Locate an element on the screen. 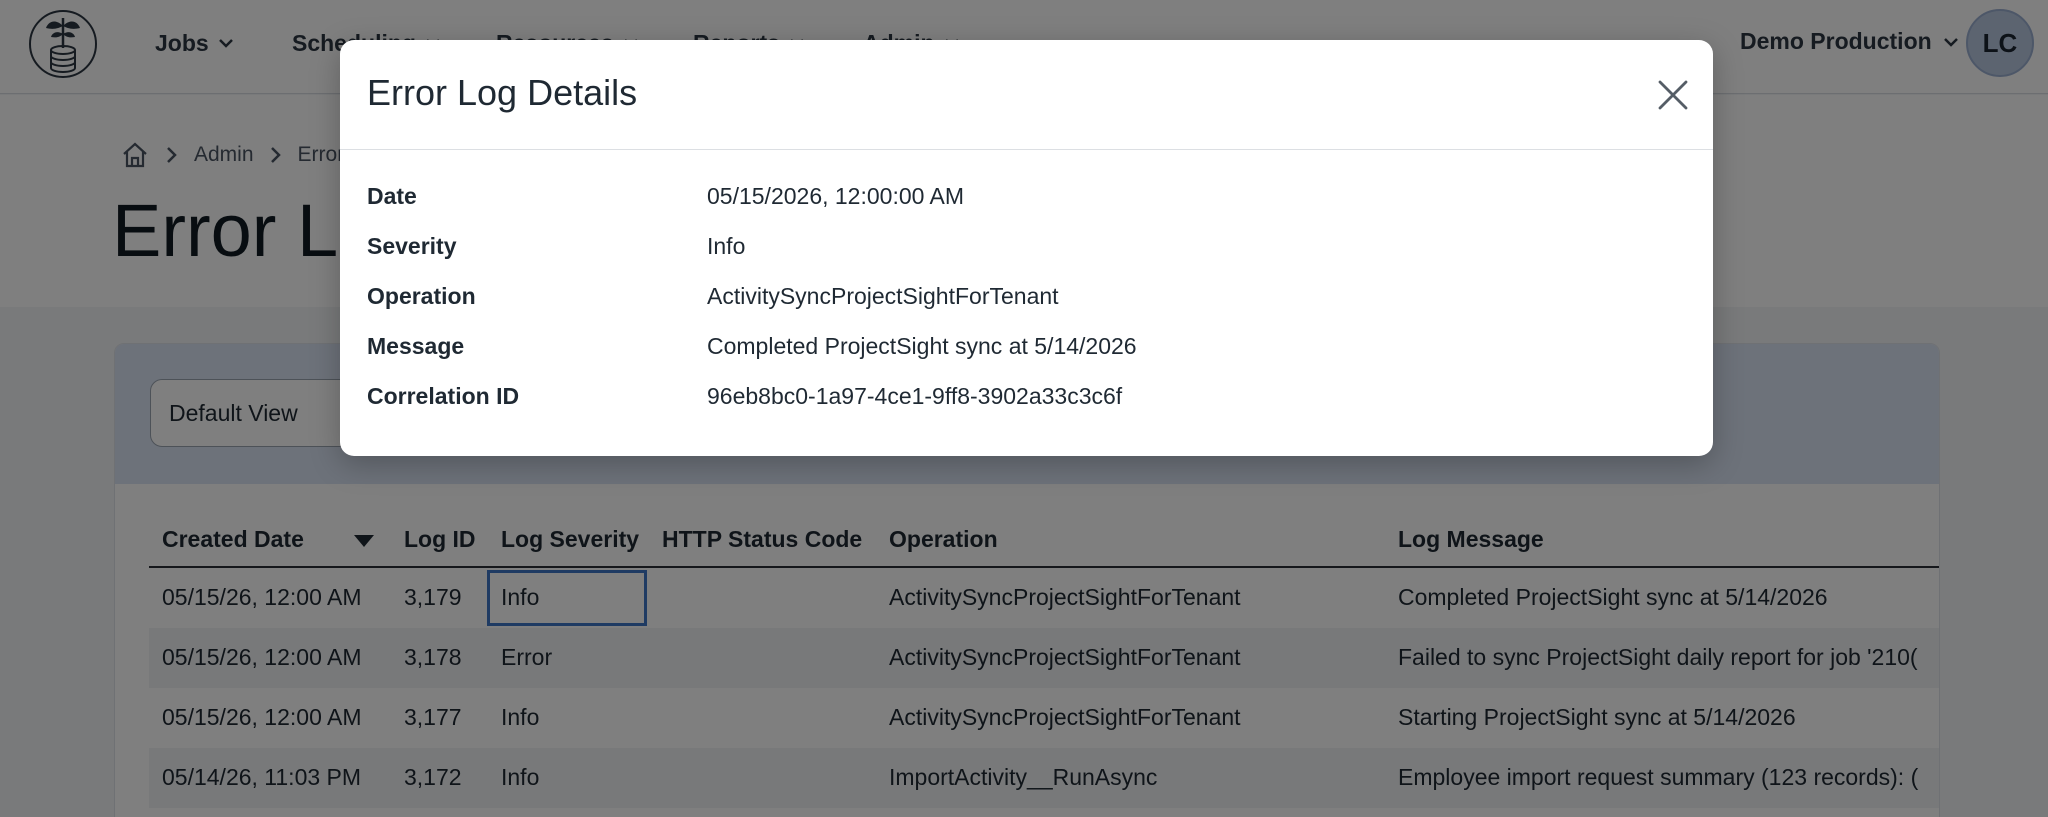  detail-value: ActivitySyncProjectSightForTenant is located at coordinates (883, 296).